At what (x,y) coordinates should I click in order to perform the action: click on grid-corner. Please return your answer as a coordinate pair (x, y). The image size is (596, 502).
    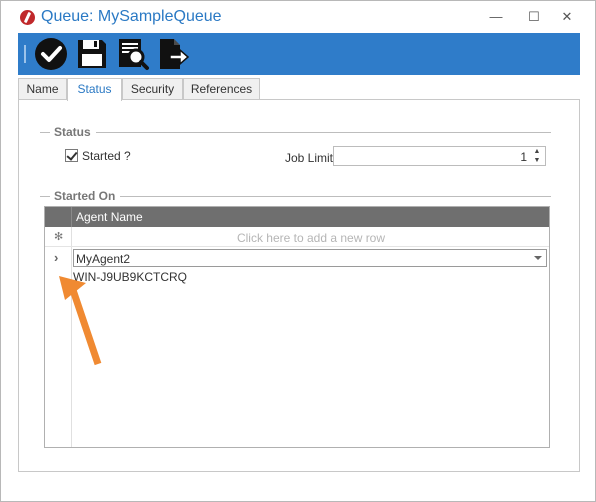
    Looking at the image, I should click on (58, 217).